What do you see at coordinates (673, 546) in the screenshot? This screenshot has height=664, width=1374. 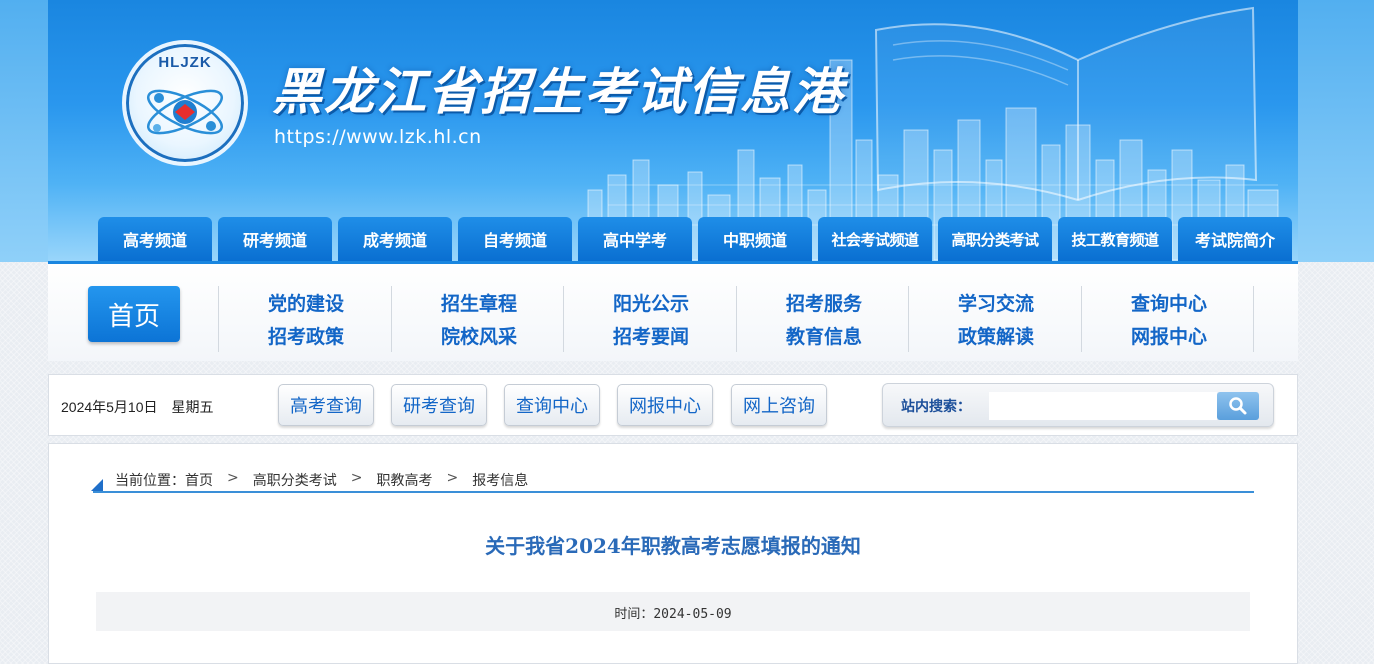 I see `article-title: 关于我省2024年职教高考志愿填报的通知` at bounding box center [673, 546].